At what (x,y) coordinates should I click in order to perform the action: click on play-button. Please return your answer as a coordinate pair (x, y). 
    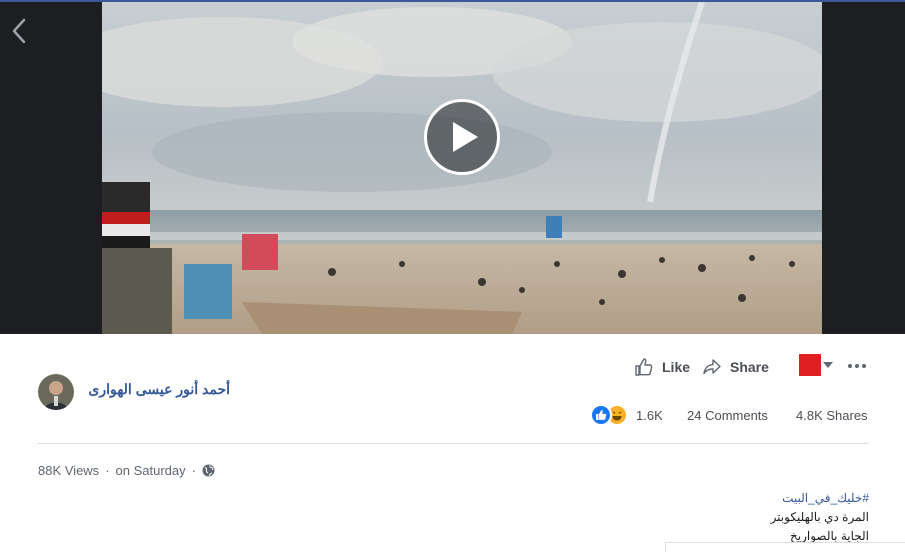
    Looking at the image, I should click on (462, 137).